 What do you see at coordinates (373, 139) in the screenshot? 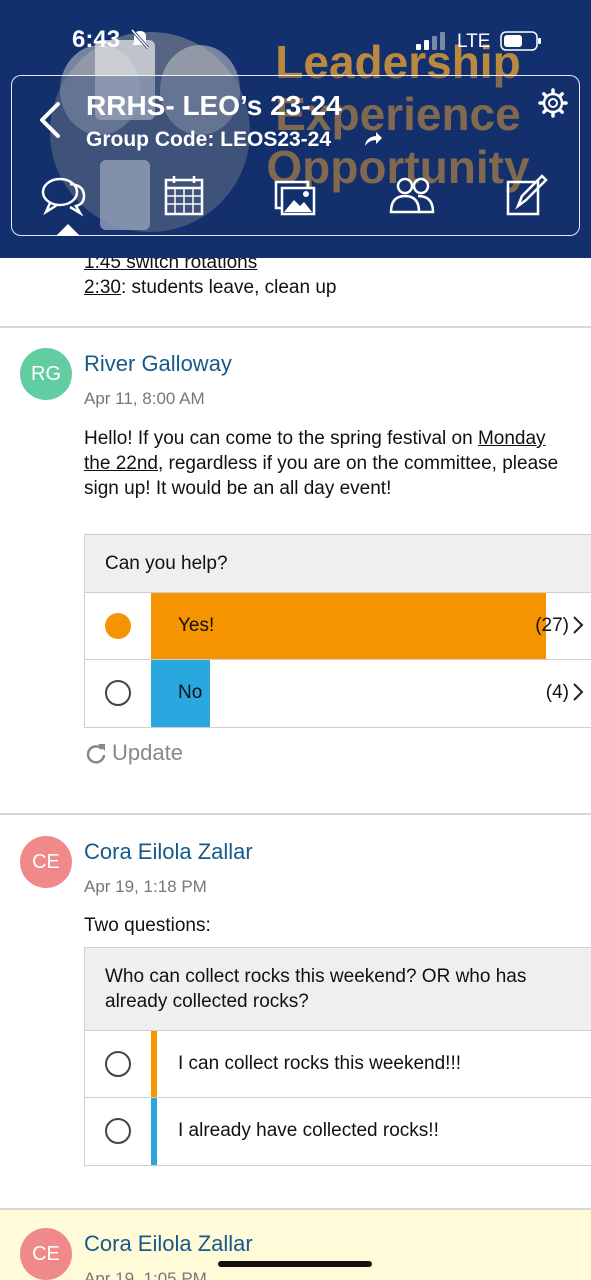
I see `share-arrow-icon` at bounding box center [373, 139].